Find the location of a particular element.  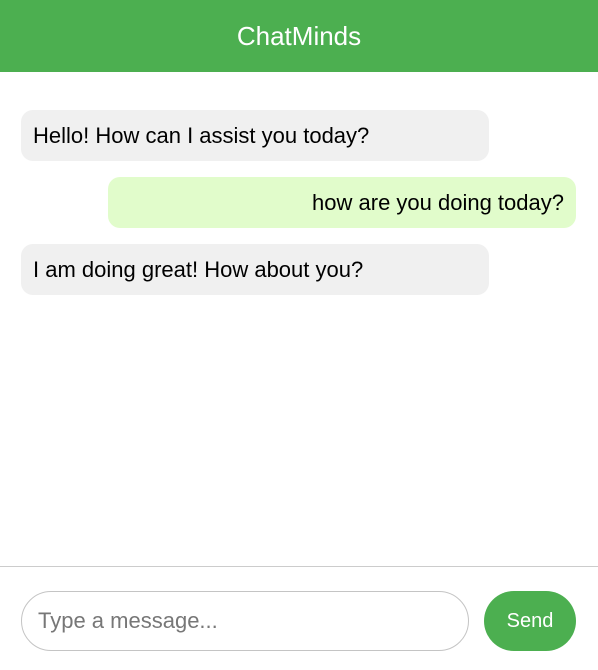

message-text: I am doing great! How about you? is located at coordinates (198, 269).